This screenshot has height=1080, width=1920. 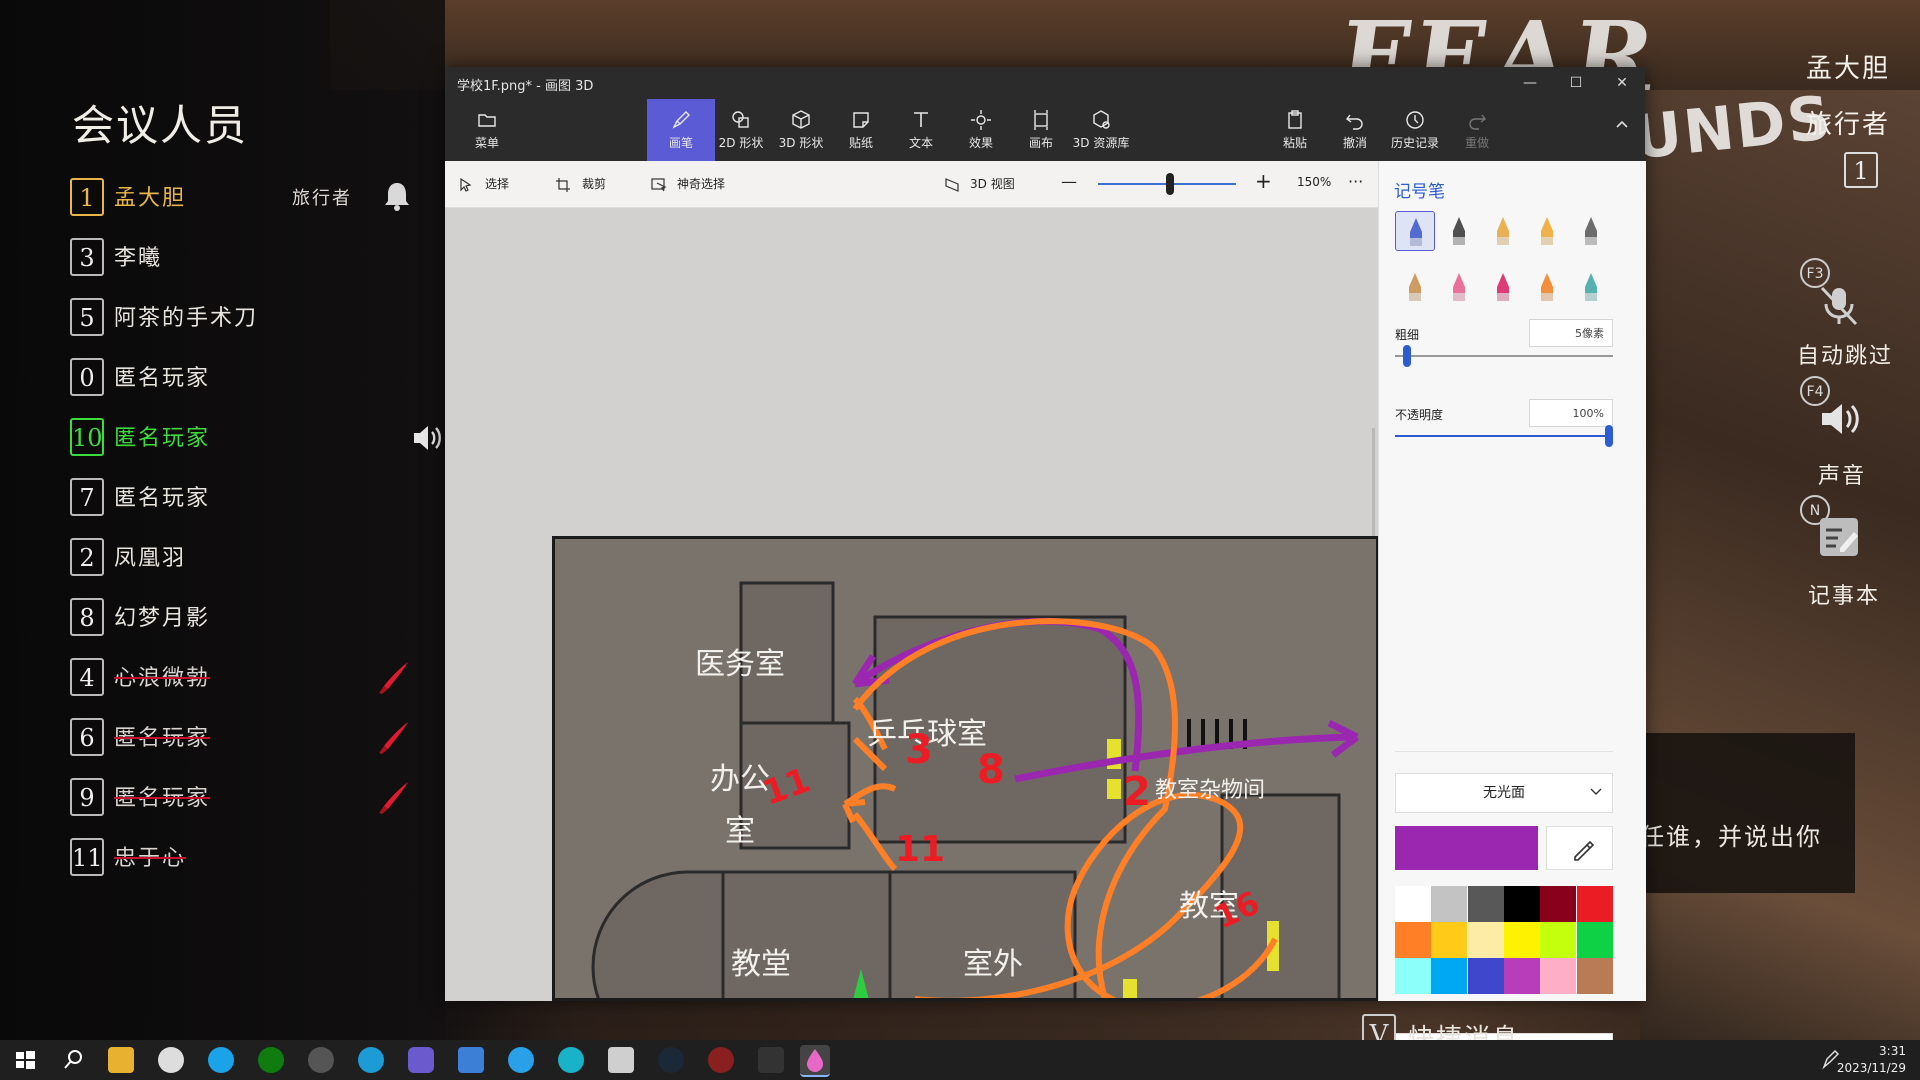 What do you see at coordinates (521, 1060) in the screenshot?
I see `chat-icon` at bounding box center [521, 1060].